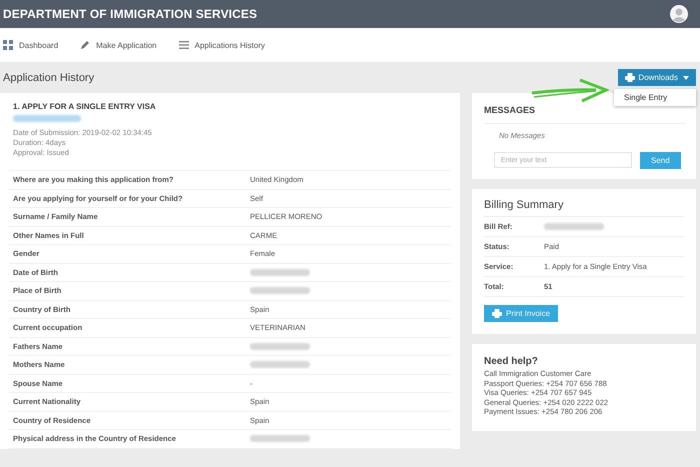  I want to click on card-title: Need help?, so click(511, 361).